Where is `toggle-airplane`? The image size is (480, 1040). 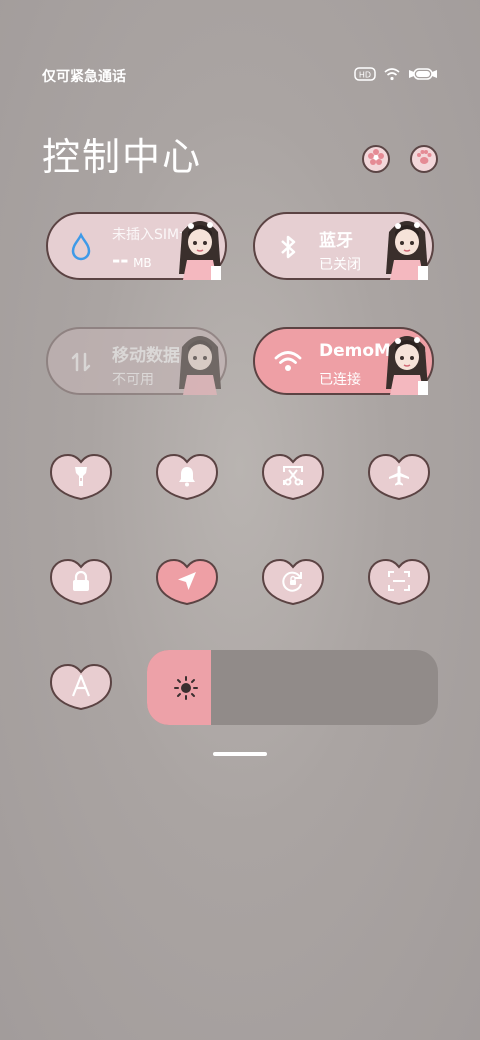 toggle-airplane is located at coordinates (399, 477).